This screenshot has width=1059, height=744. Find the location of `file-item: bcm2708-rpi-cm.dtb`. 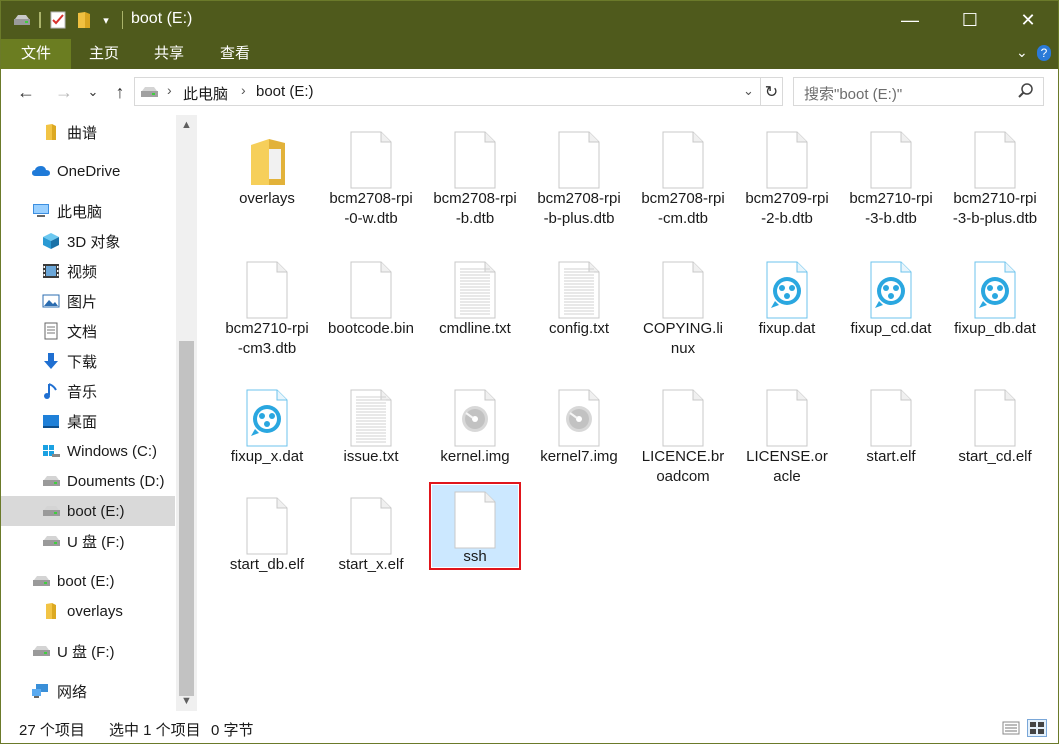

file-item: bcm2708-rpi-cm.dtb is located at coordinates (683, 173).